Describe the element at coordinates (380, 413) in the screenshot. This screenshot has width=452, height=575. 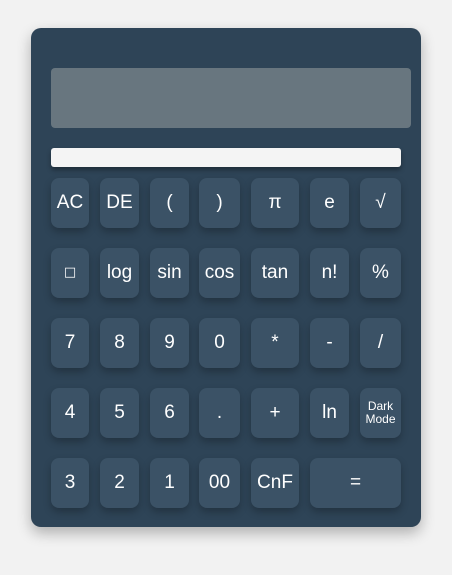
I see `dark-mode-toggle: Dark Mode` at that location.